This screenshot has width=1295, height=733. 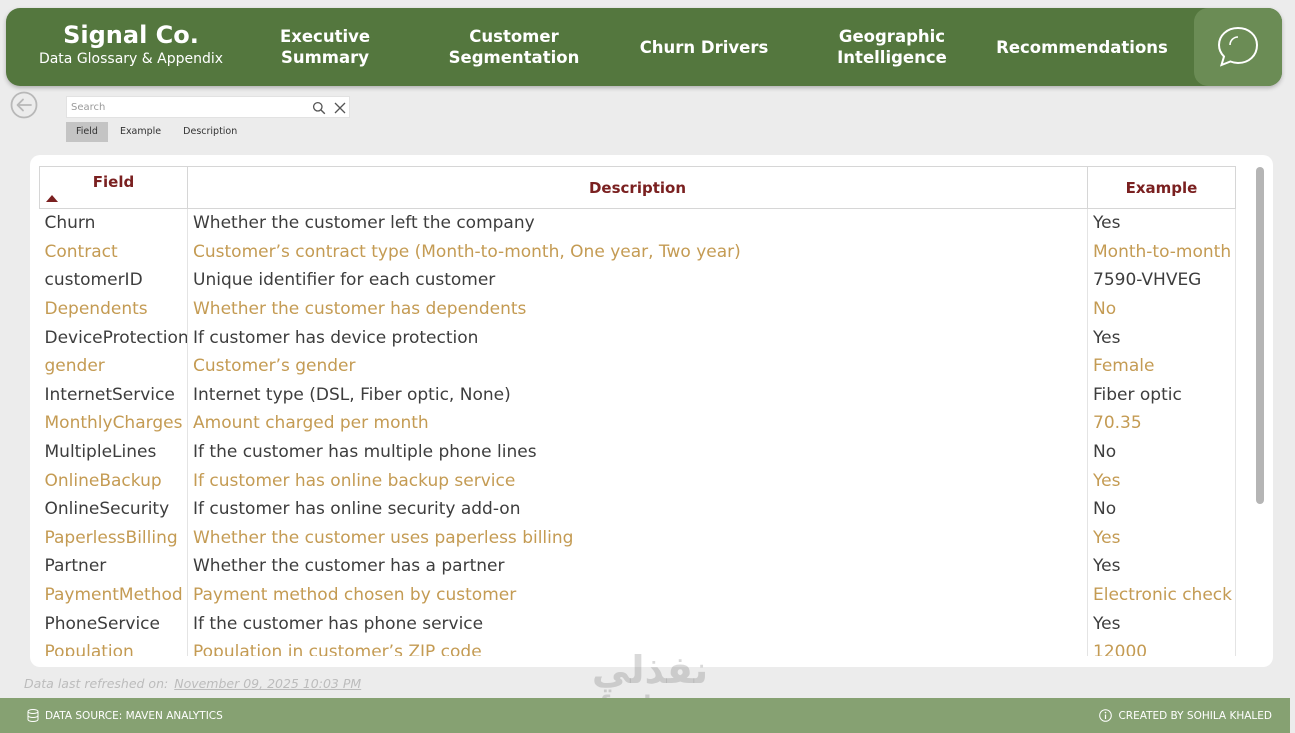 I want to click on cell-field: MonthlyCharges, so click(x=113, y=423).